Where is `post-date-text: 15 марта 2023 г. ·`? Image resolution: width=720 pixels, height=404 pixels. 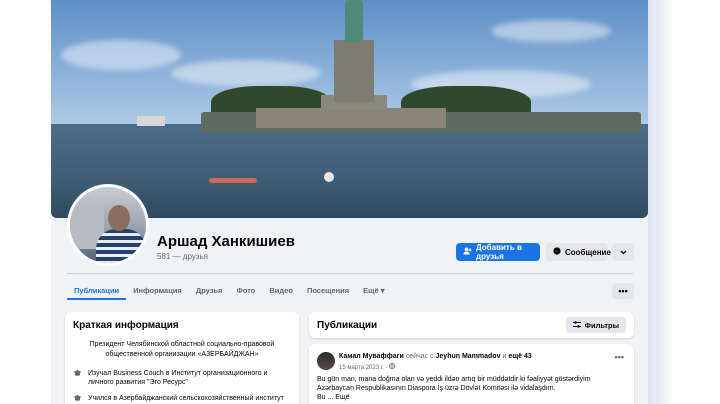 post-date-text: 15 марта 2023 г. · is located at coordinates (364, 368).